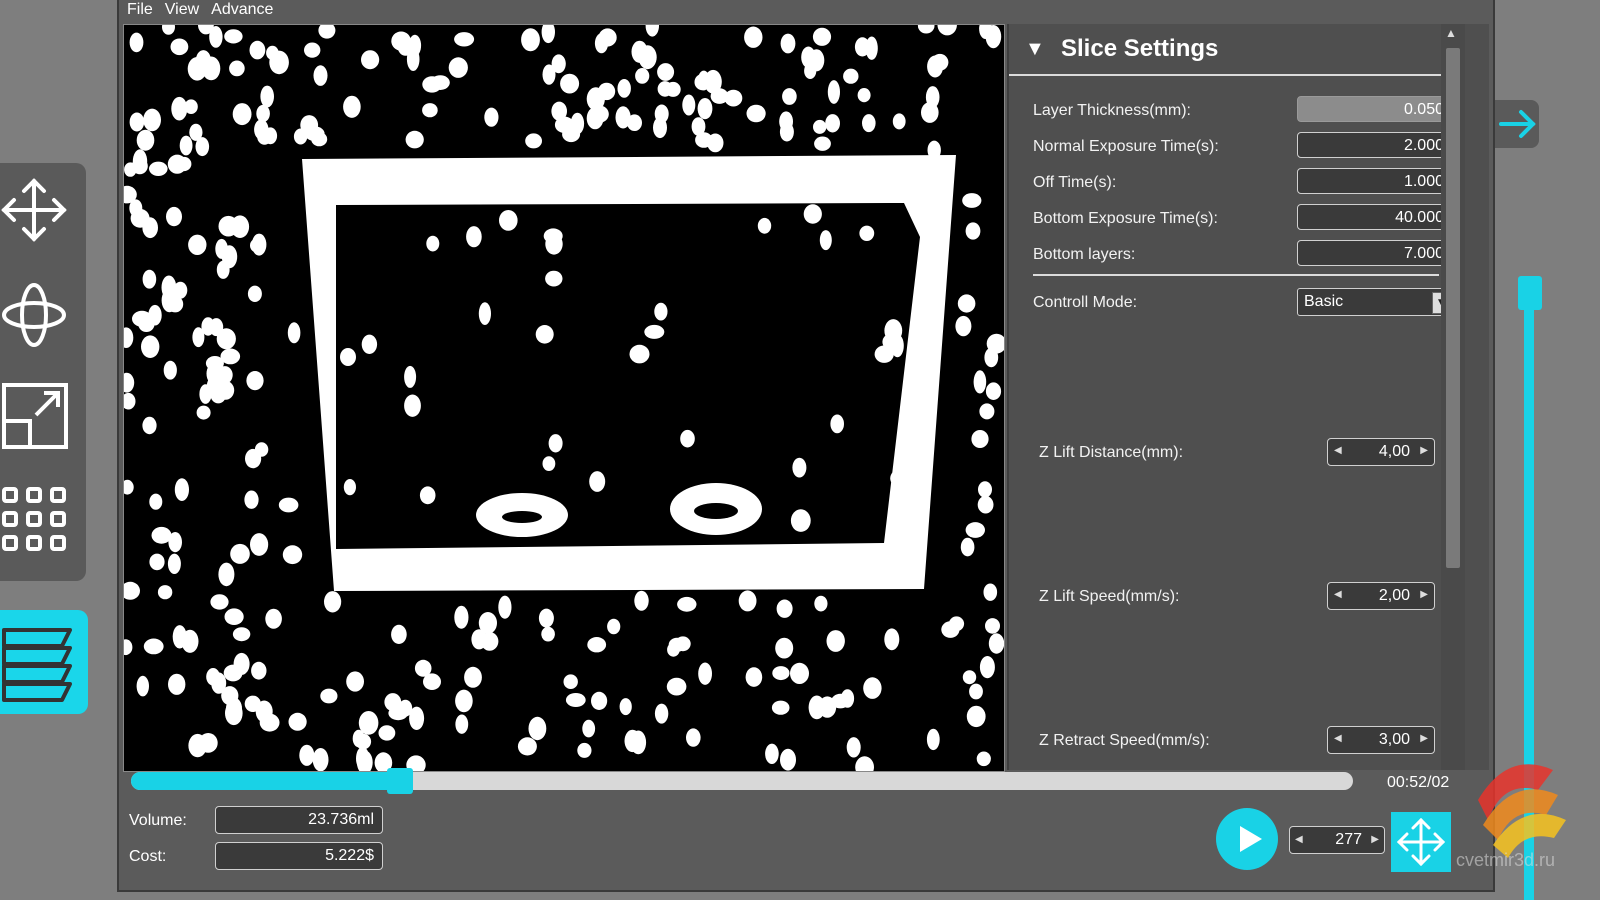  I want to click on scale-tool-button, so click(37, 418).